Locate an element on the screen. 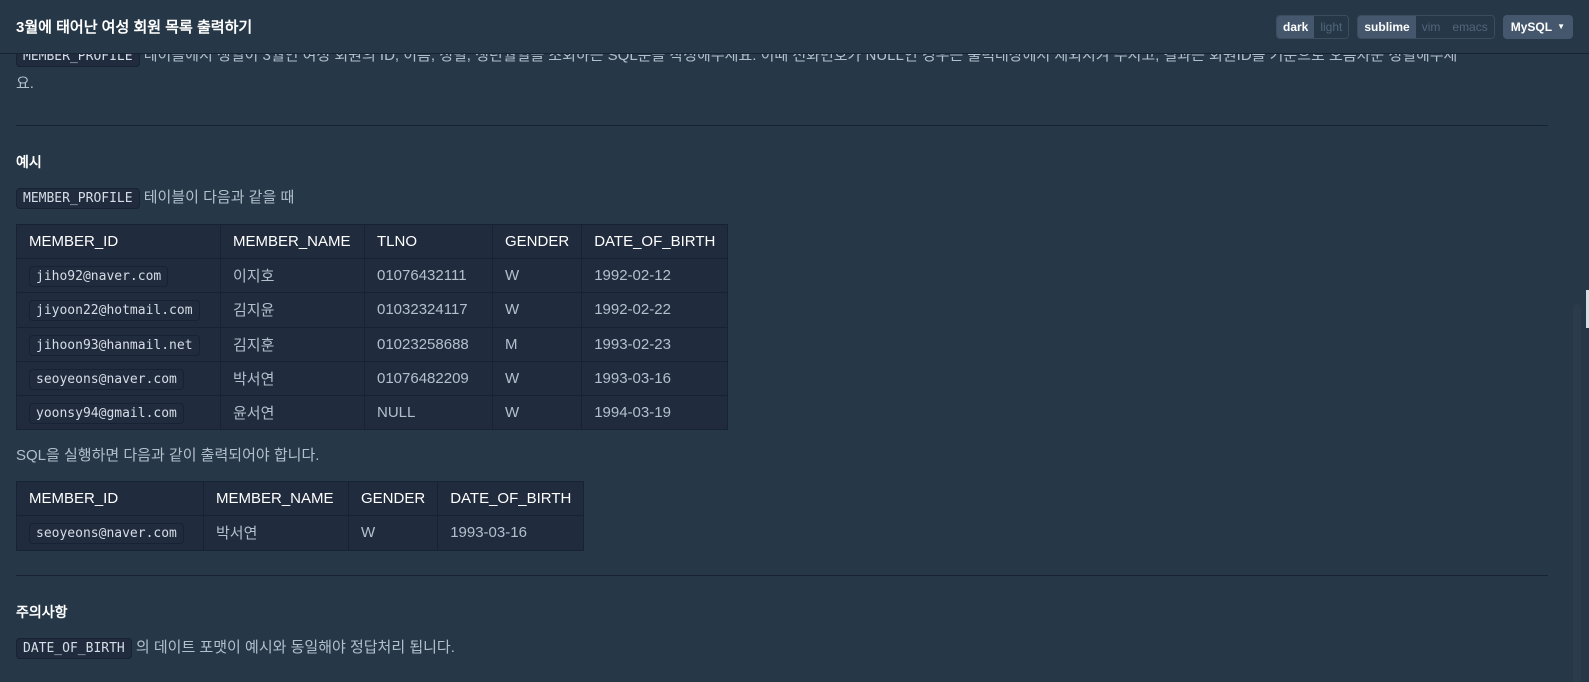  member-id-code: jiyoon22@hotmail.com is located at coordinates (114, 311).